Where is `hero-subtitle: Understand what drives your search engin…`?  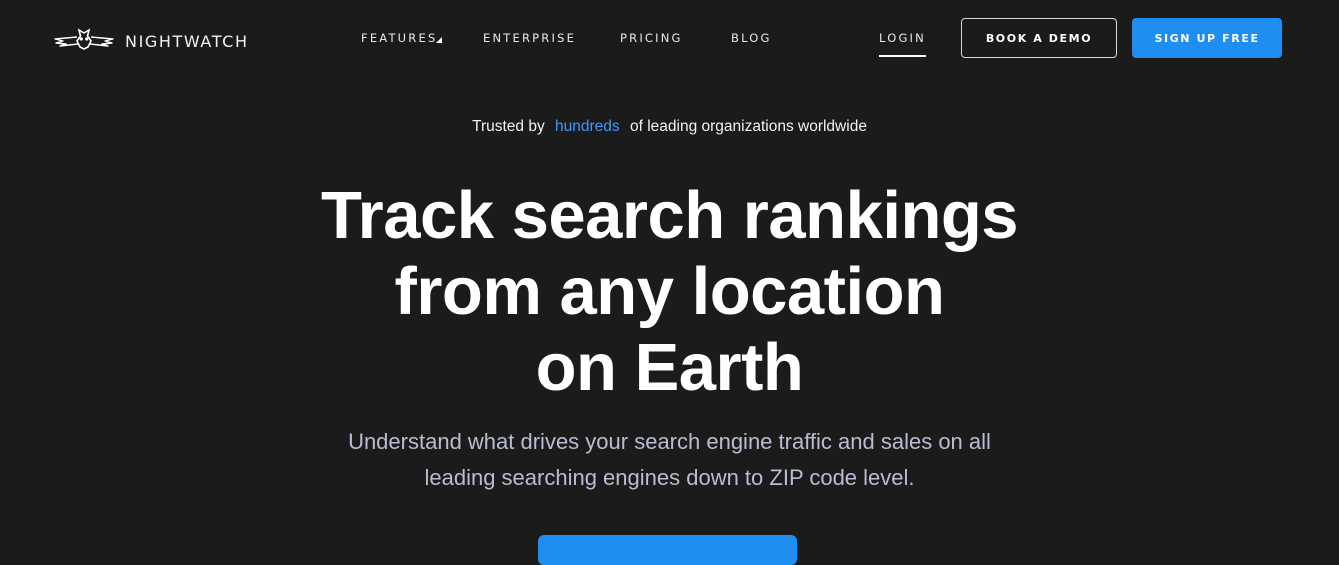 hero-subtitle: Understand what drives your search engin… is located at coordinates (669, 460).